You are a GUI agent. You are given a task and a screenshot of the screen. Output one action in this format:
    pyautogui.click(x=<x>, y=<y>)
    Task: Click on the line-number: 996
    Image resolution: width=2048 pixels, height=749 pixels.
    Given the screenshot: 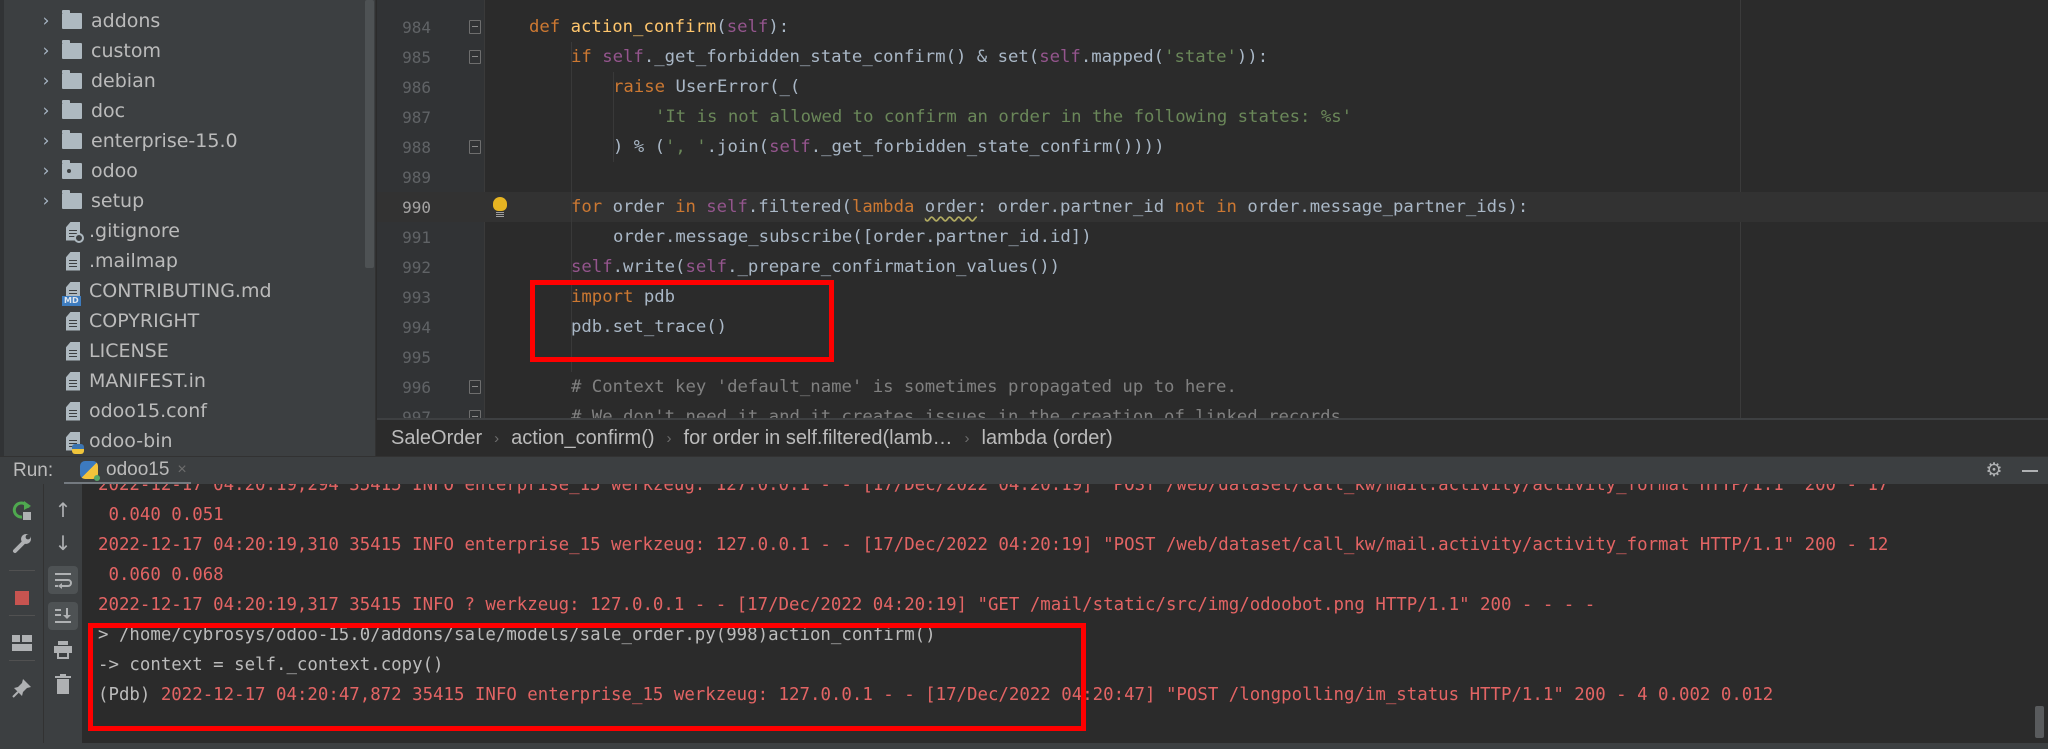 What is the action you would take?
    pyautogui.click(x=419, y=387)
    